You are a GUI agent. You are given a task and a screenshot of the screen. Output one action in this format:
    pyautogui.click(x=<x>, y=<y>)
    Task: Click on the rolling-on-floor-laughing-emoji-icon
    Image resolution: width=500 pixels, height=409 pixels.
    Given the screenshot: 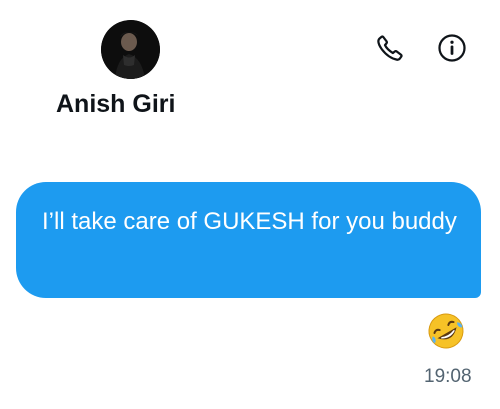 What is the action you would take?
    pyautogui.click(x=446, y=331)
    